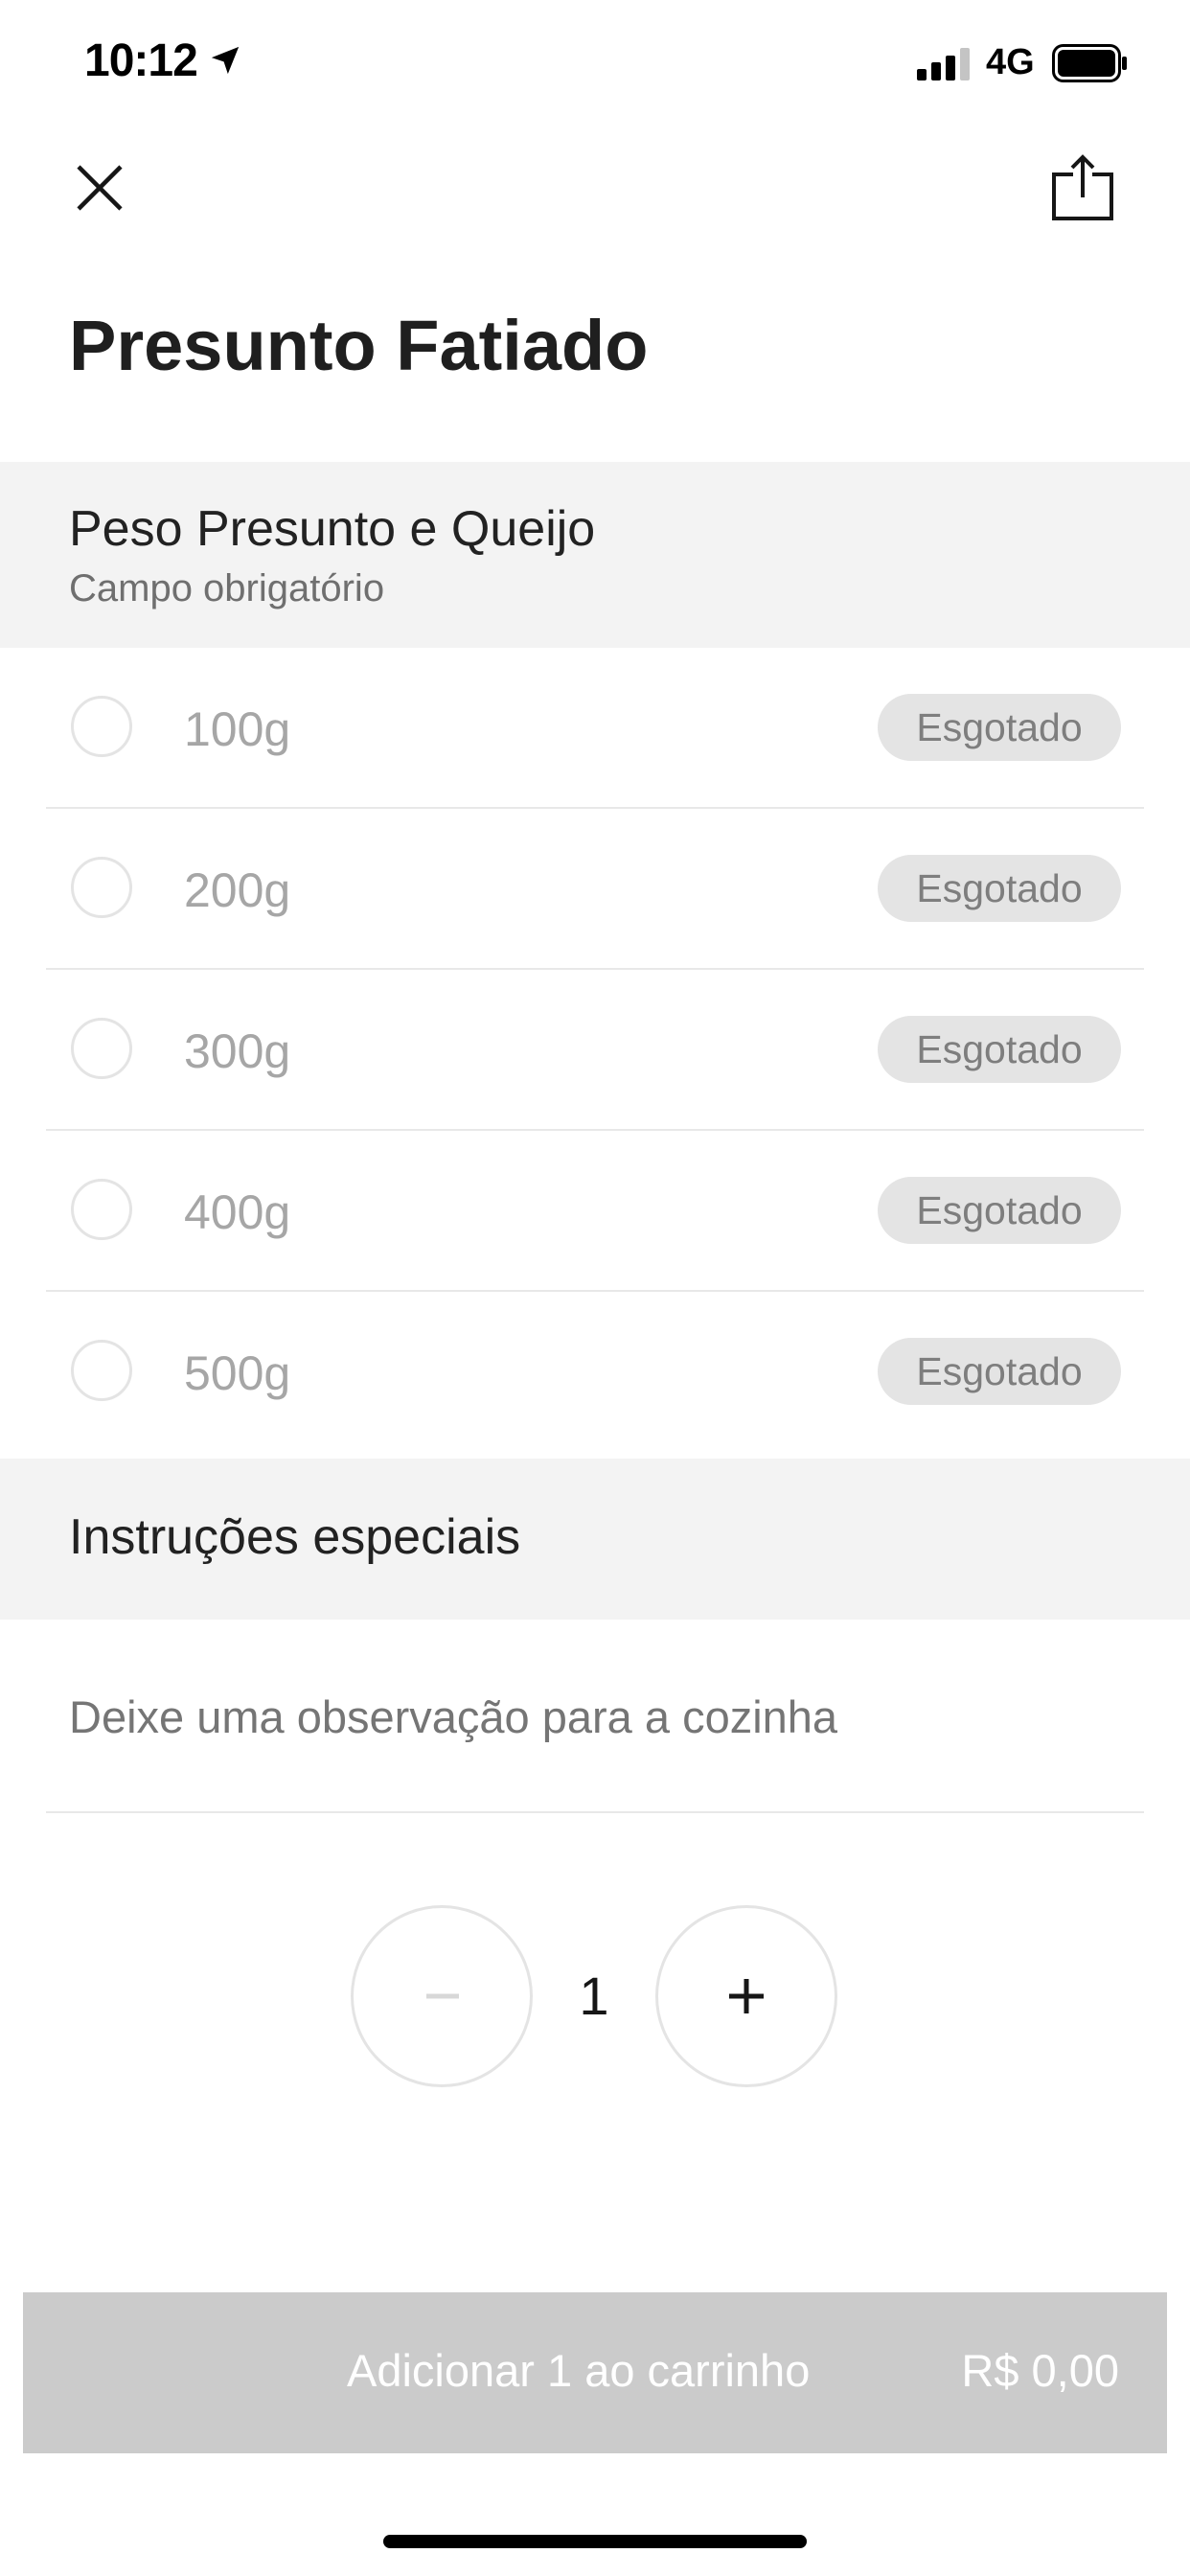 This screenshot has height=2576, width=1190. Describe the element at coordinates (238, 729) in the screenshot. I see `option-label: 100g` at that location.